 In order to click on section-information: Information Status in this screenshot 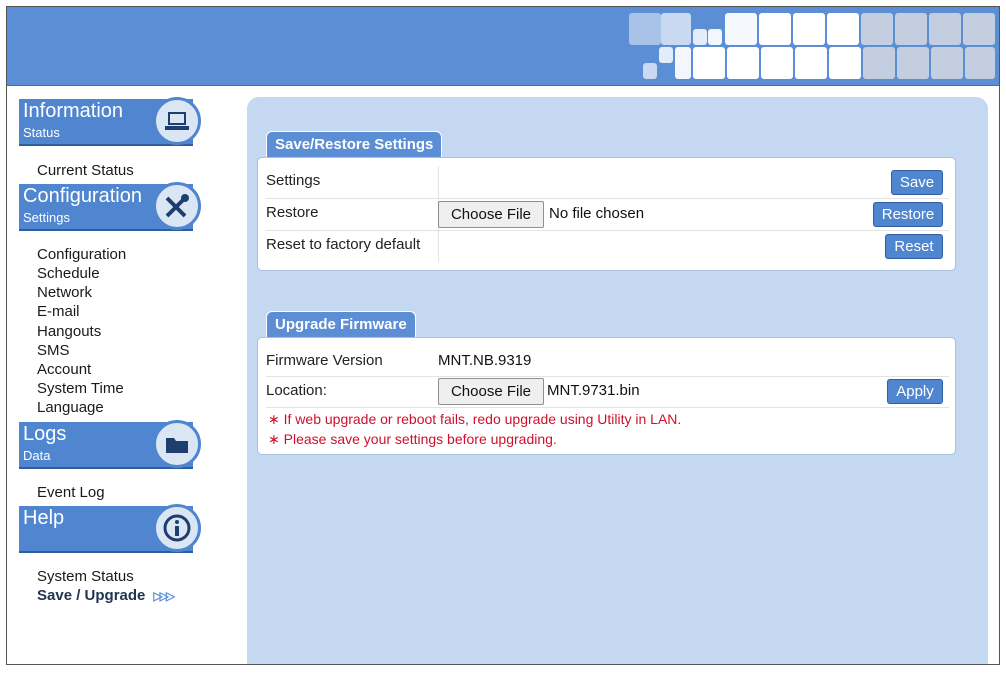, I will do `click(110, 121)`.